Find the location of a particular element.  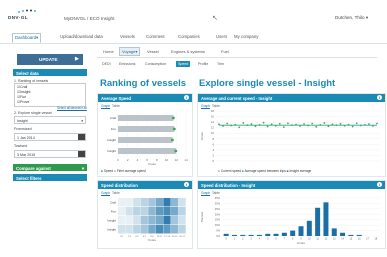

row-label: Fun is located at coordinates (114, 212).